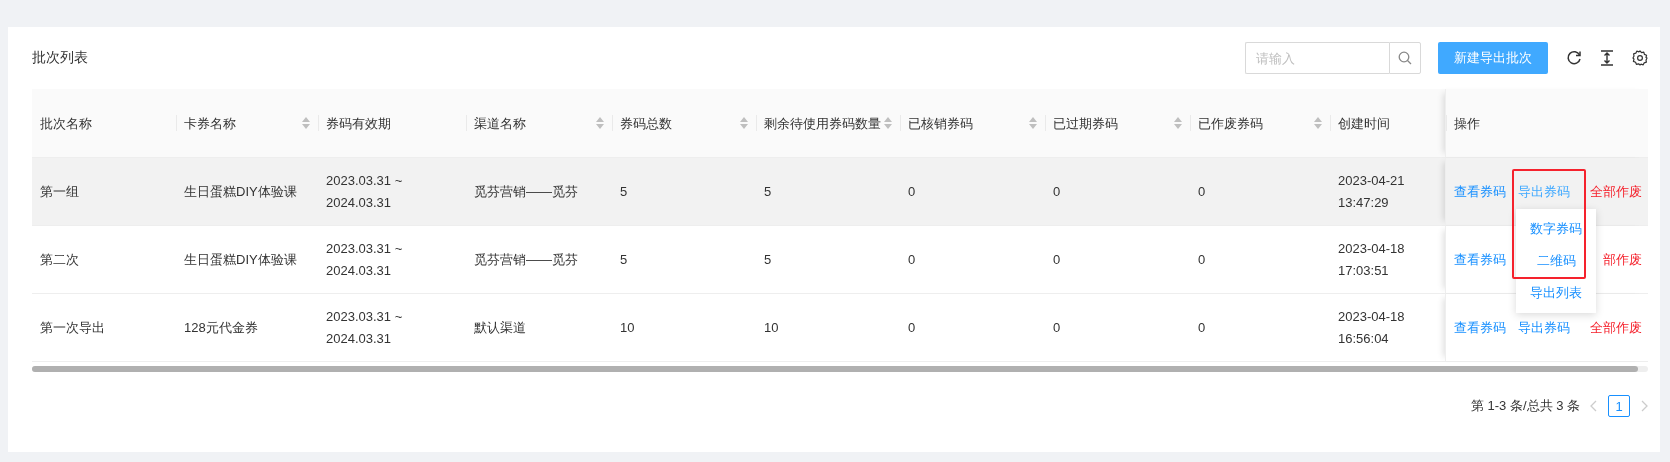 Image resolution: width=1670 pixels, height=462 pixels. Describe the element at coordinates (221, 327) in the screenshot. I see `table-cell-text: 128元代金券` at that location.